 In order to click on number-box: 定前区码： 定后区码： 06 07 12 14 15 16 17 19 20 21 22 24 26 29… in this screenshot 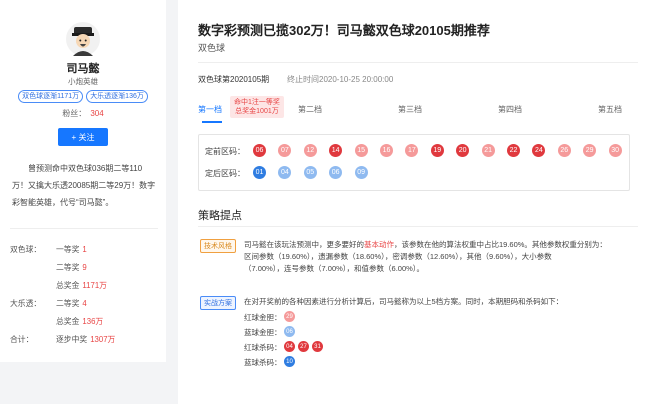, I will do `click(414, 162)`.